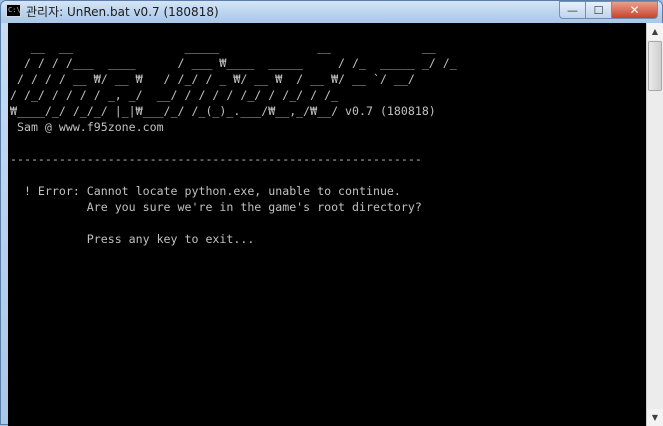 This screenshot has height=426, width=663. I want to click on close-icon: ✕, so click(634, 10).